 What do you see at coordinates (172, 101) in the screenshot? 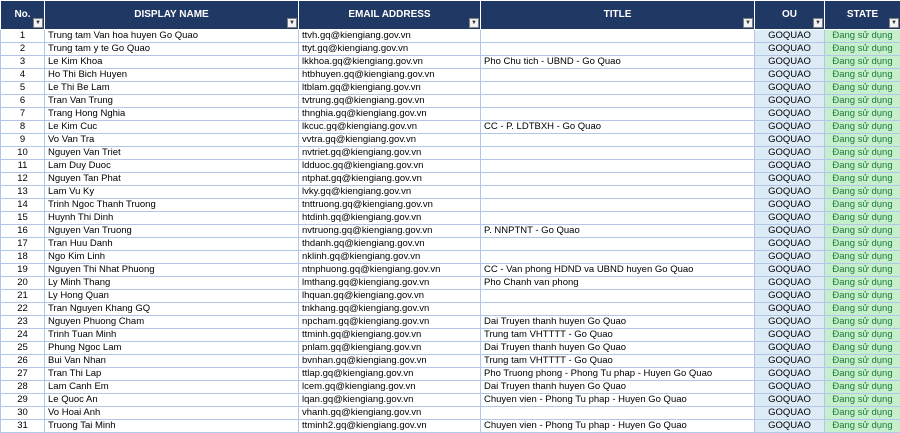
I see `cell-display-name: Tran Van Trung` at bounding box center [172, 101].